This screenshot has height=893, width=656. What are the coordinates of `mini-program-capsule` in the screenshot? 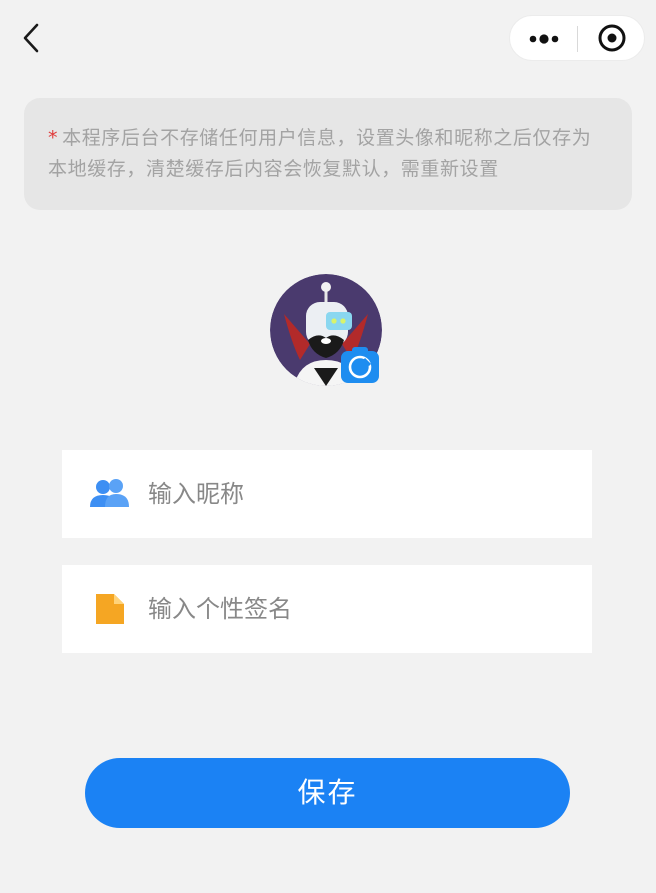 It's located at (577, 38).